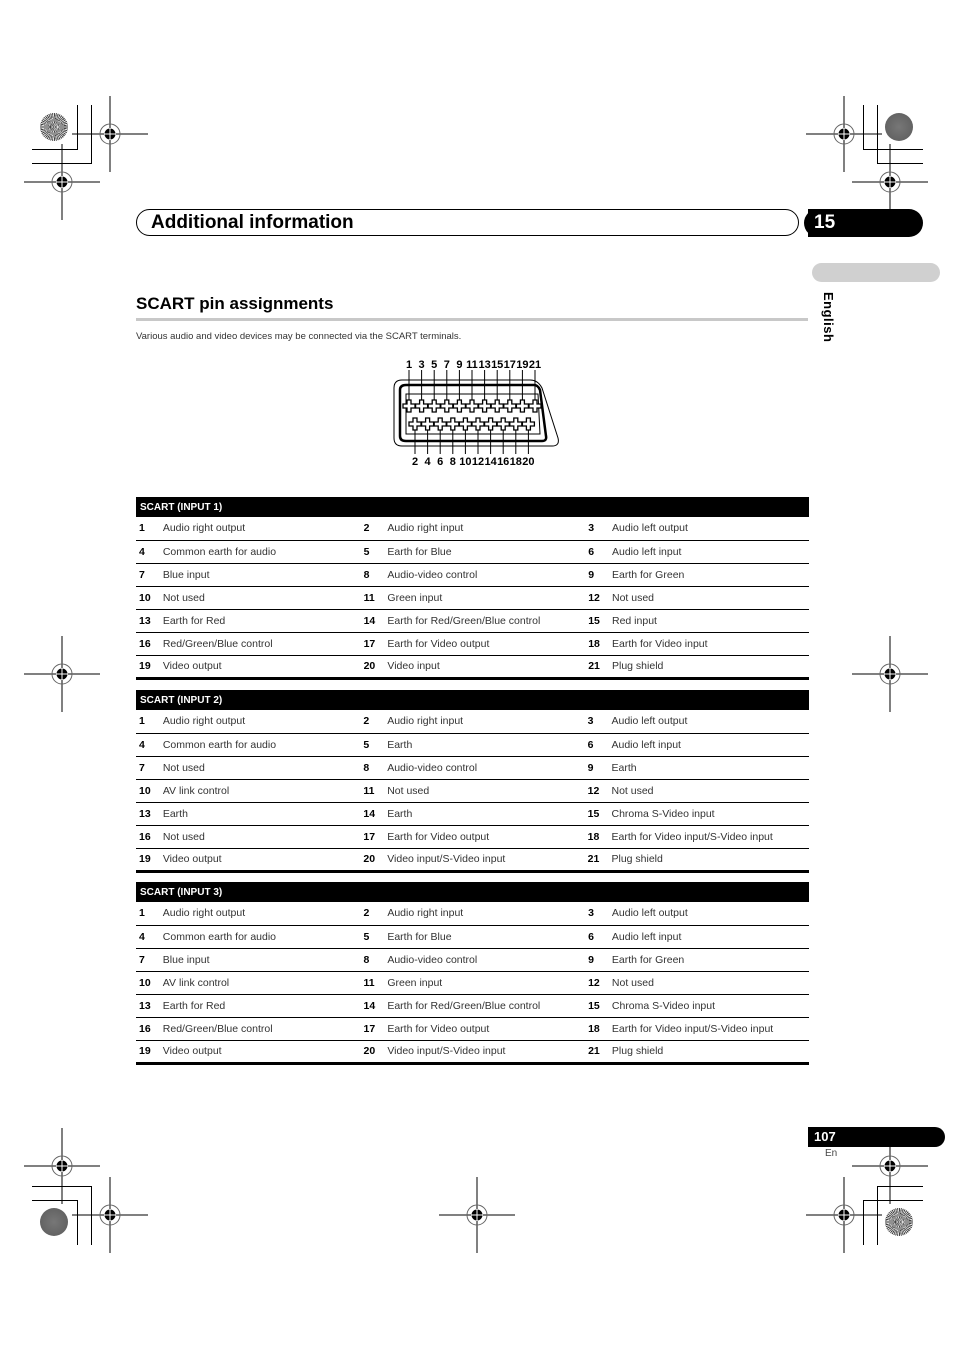 This screenshot has width=954, height=1350. I want to click on table-row: 10 AV link control 11 Green input 12 Not used, so click(472, 983).